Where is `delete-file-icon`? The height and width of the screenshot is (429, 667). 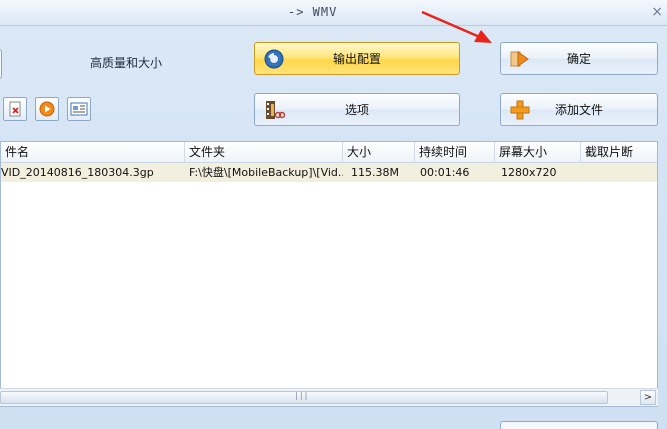 delete-file-icon is located at coordinates (15, 109).